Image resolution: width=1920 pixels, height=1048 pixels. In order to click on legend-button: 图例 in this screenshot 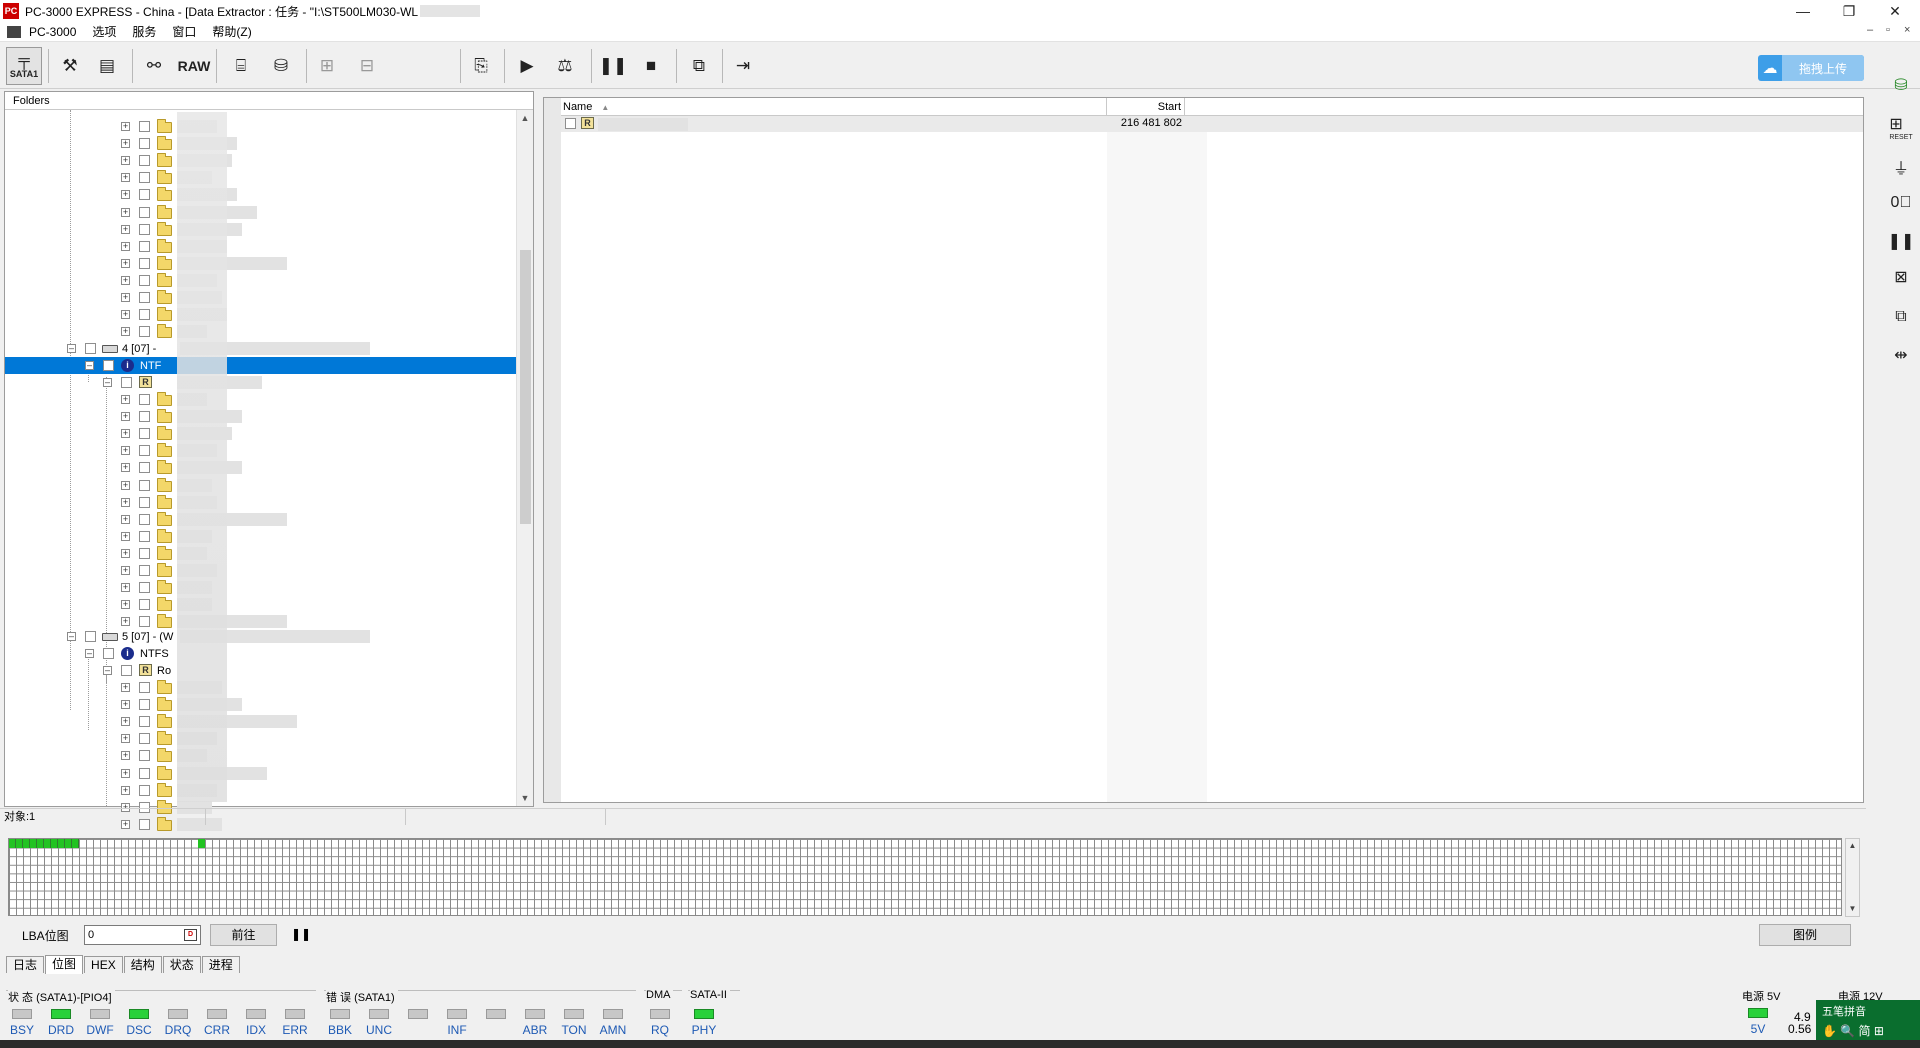, I will do `click(1805, 935)`.